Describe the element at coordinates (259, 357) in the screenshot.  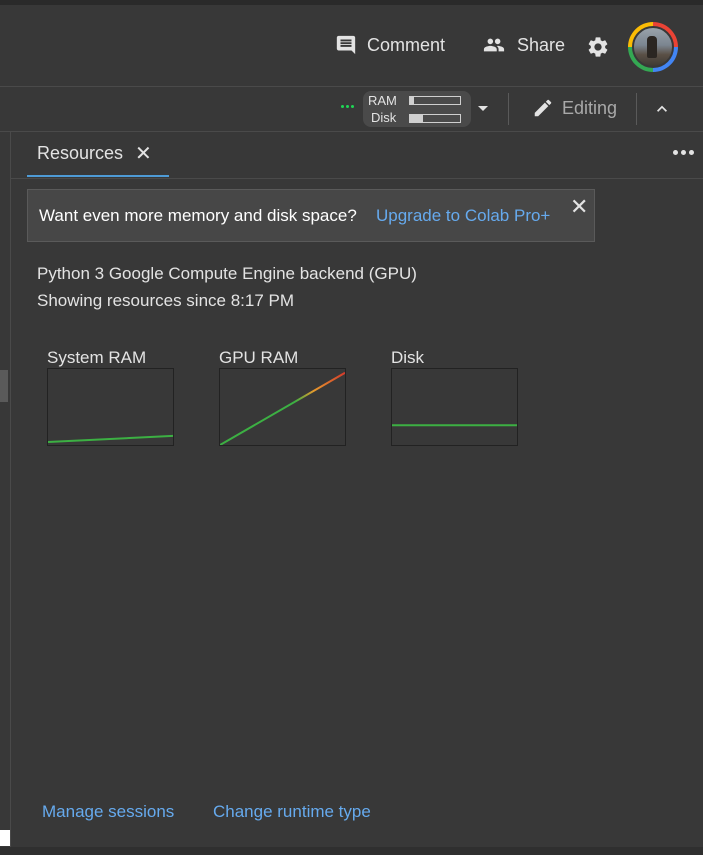
I see `gpu-ram-title: GPU RAM` at that location.